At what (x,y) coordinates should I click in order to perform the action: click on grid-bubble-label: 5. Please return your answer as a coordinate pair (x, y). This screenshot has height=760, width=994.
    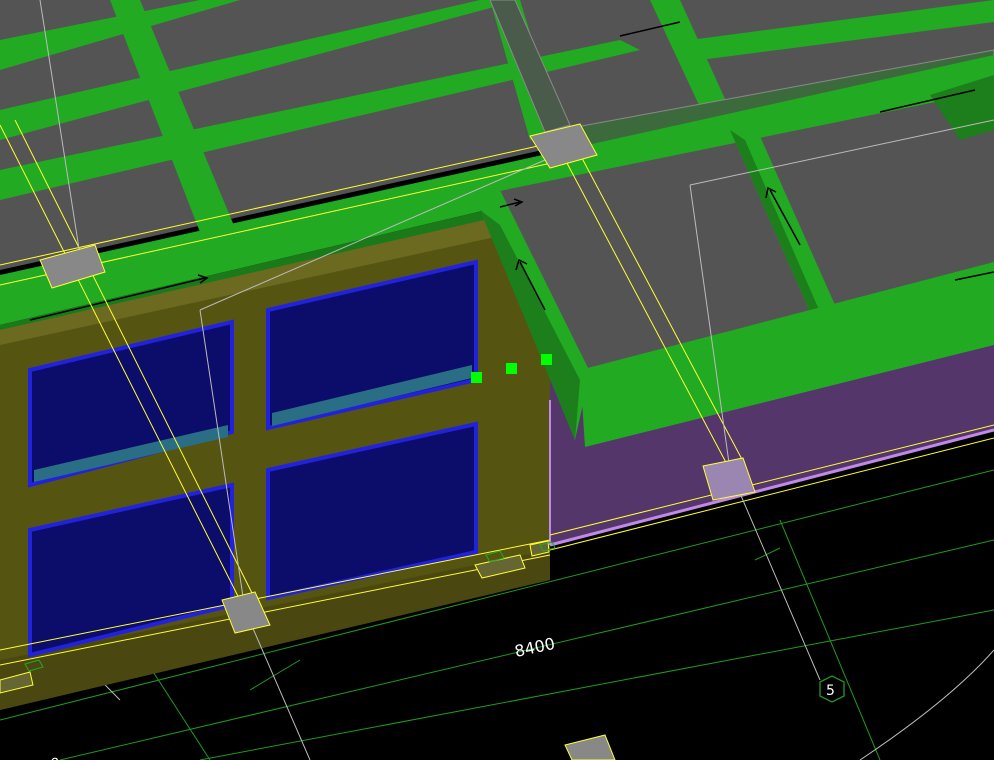
    Looking at the image, I should click on (830, 691).